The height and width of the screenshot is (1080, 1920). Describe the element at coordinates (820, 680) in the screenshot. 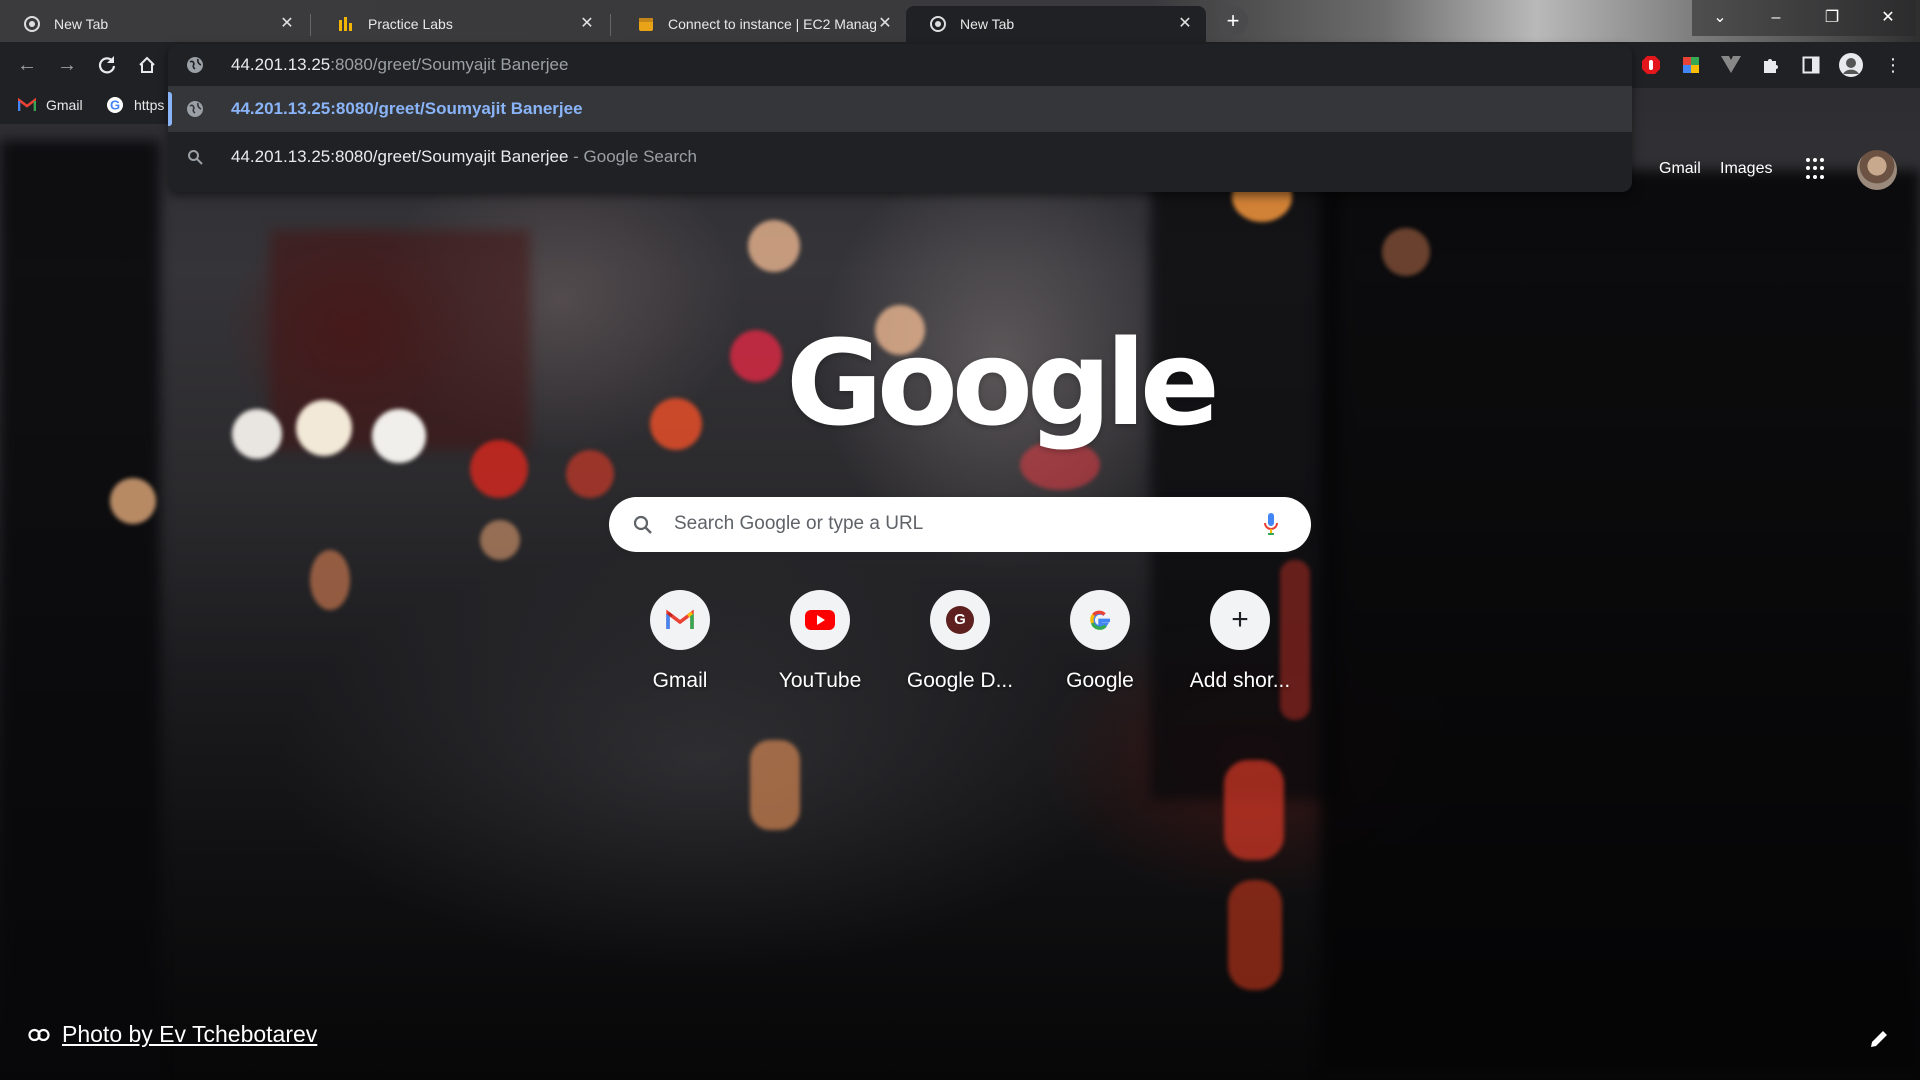

I see `shortcut-label: YouTube` at that location.